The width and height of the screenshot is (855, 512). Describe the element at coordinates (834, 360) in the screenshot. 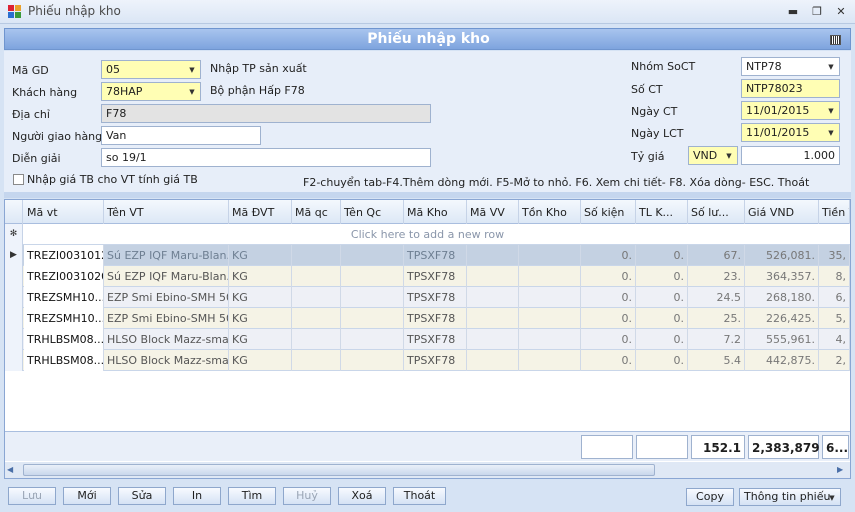

I see `table-cell: 2,` at that location.